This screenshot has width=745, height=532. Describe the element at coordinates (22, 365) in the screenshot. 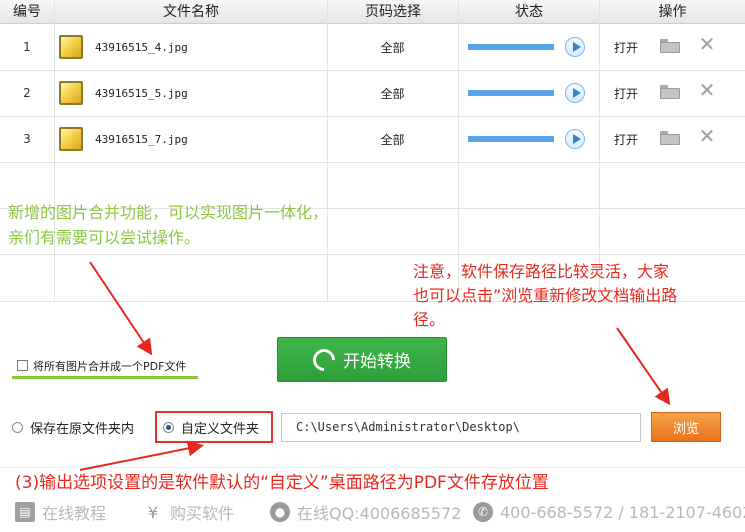

I see `merge-checkbox` at that location.